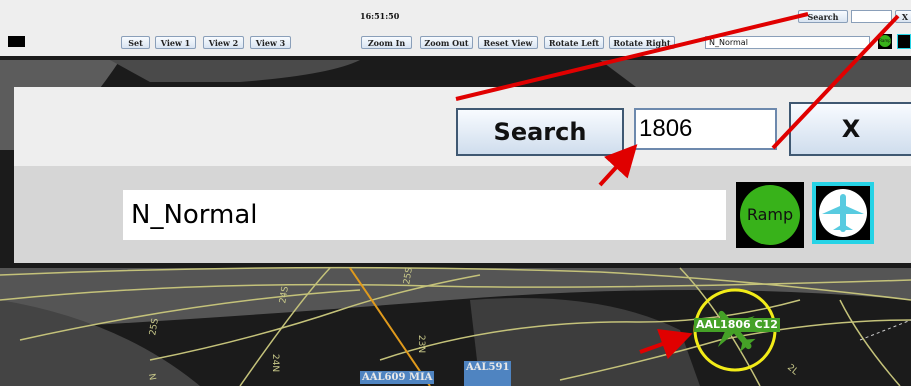  I want to click on close-button-zoomed: X, so click(850, 129).